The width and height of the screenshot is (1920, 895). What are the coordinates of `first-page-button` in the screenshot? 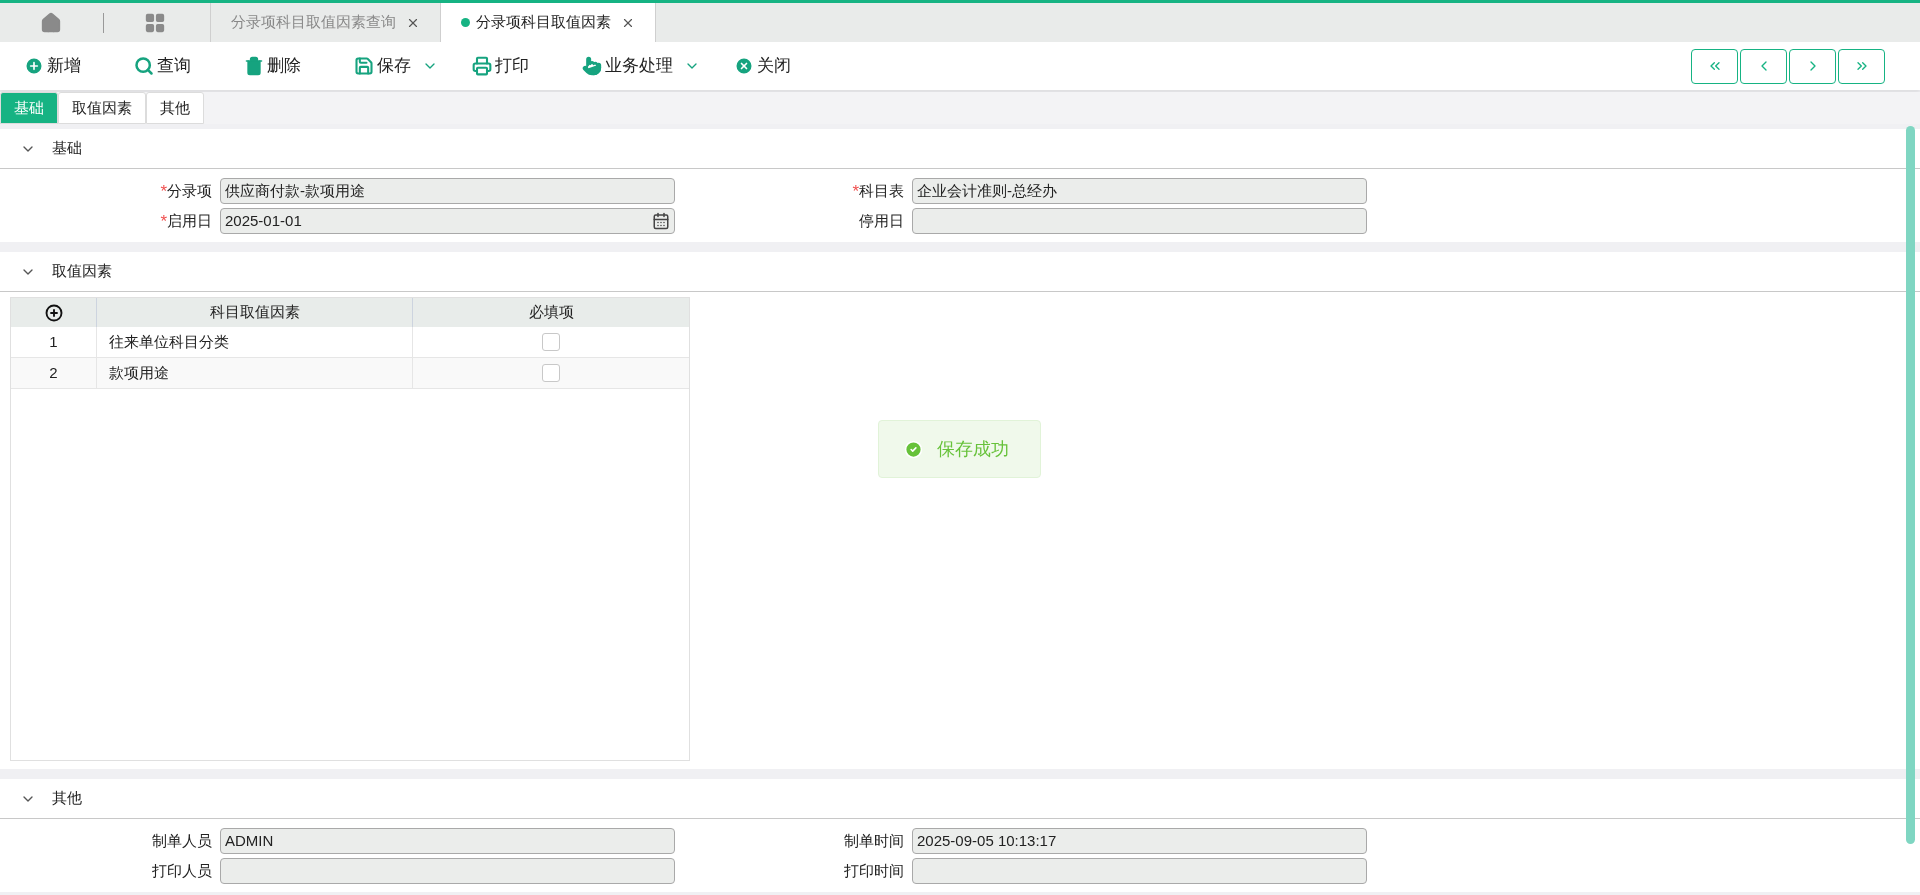 It's located at (1714, 66).